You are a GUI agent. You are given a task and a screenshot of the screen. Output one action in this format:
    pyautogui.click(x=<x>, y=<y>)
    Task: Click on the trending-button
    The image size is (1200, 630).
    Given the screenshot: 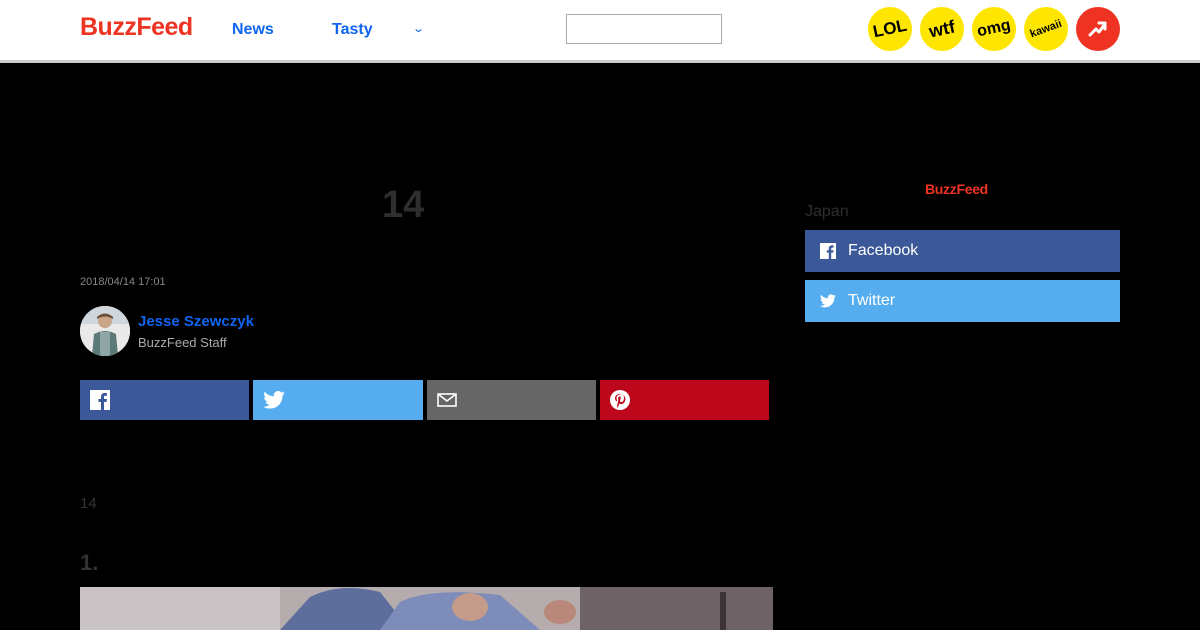 What is the action you would take?
    pyautogui.click(x=1098, y=29)
    